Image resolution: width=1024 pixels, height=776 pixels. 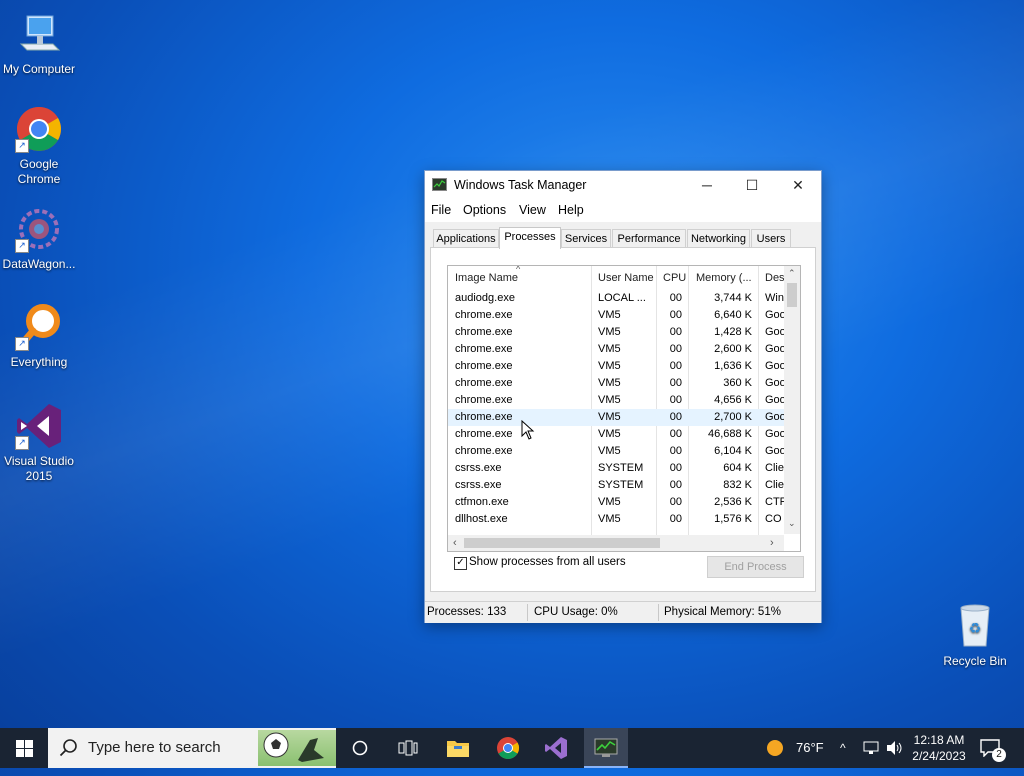 I want to click on taskbar-file-explorer, so click(x=458, y=748).